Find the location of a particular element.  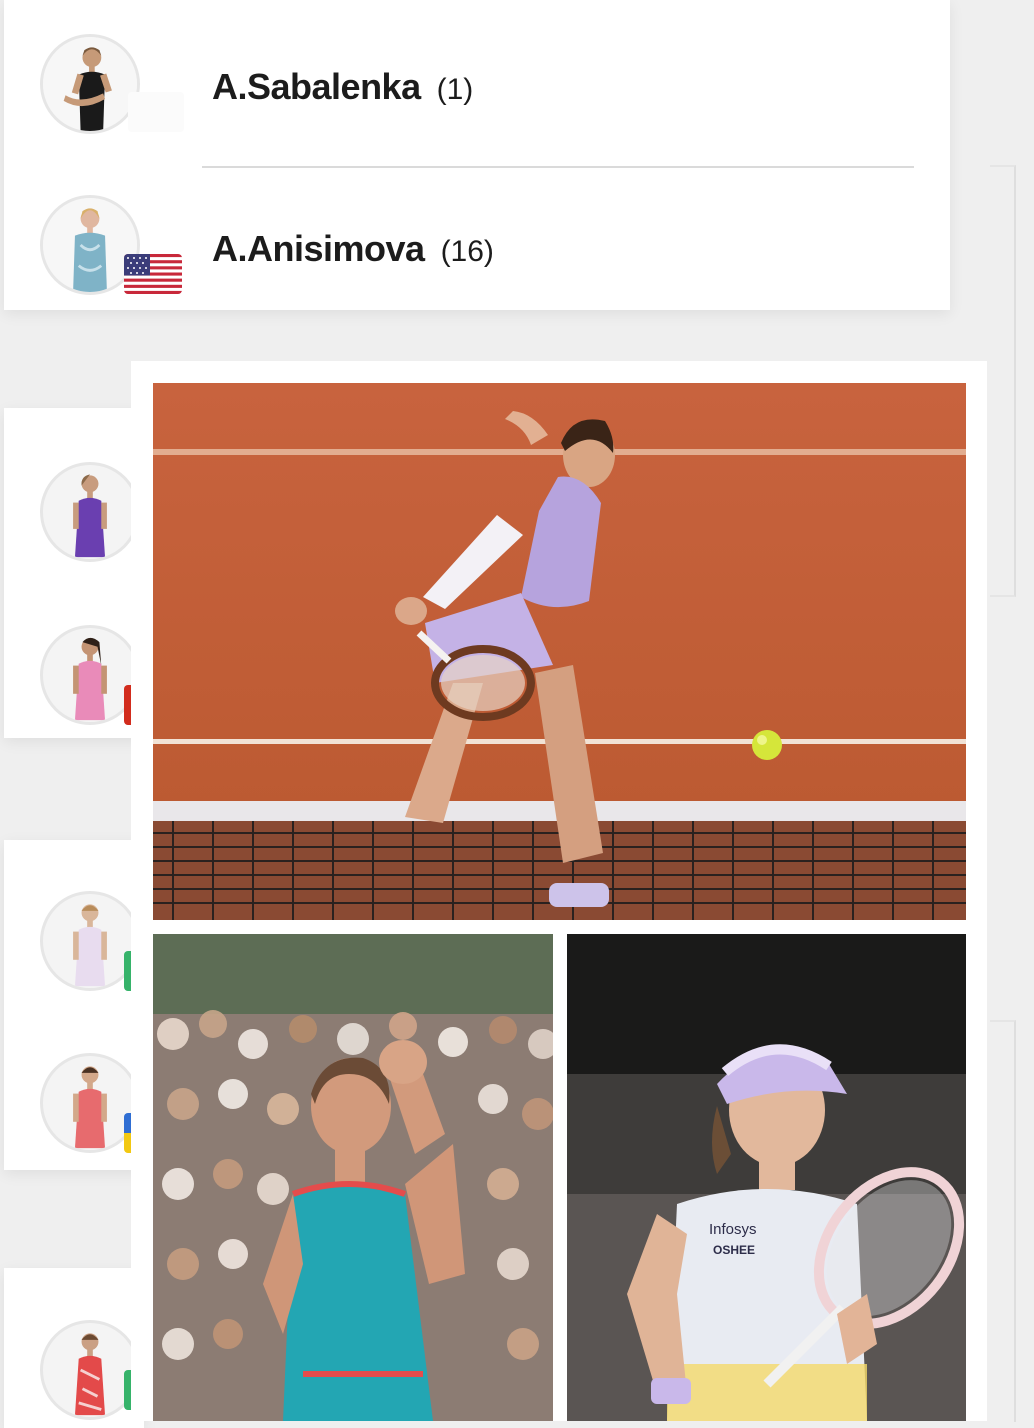

flag-icon is located at coordinates (156, 112).